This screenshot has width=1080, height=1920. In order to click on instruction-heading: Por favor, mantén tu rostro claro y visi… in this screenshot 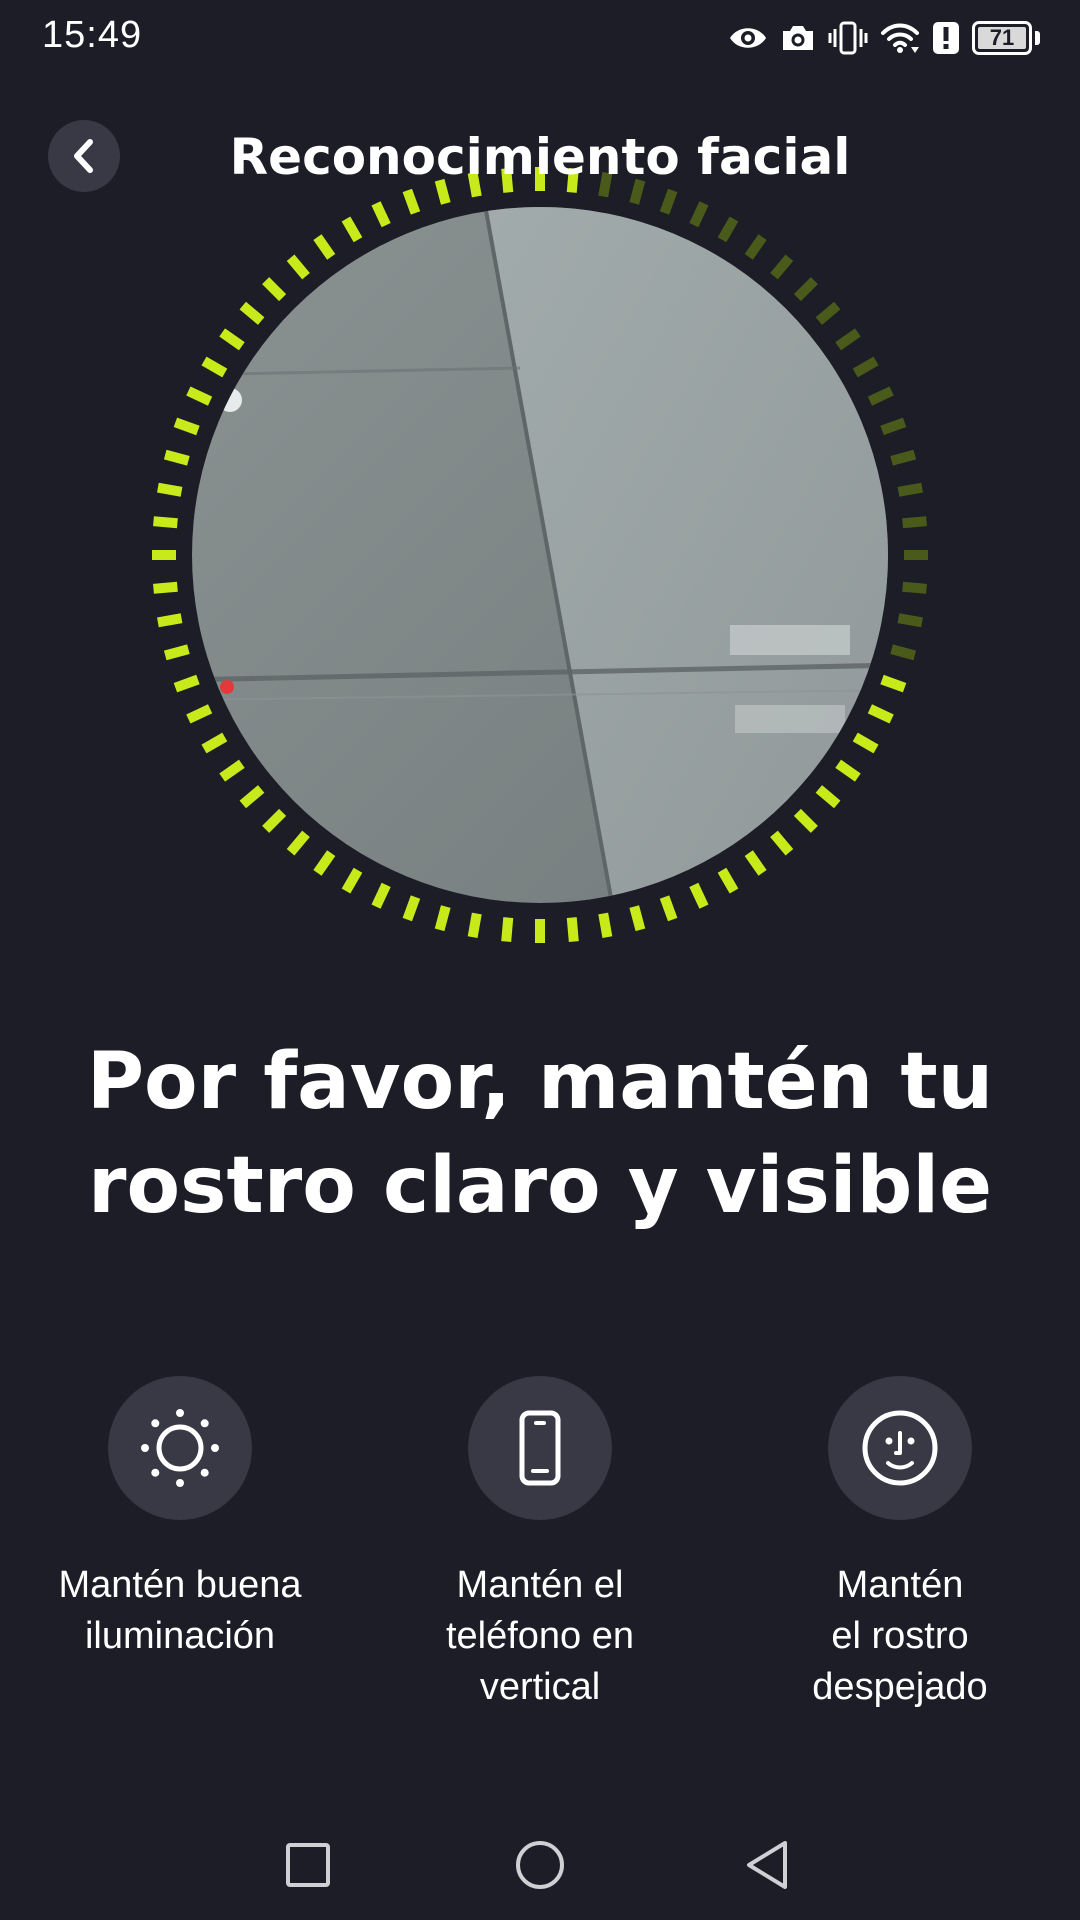, I will do `click(540, 1134)`.